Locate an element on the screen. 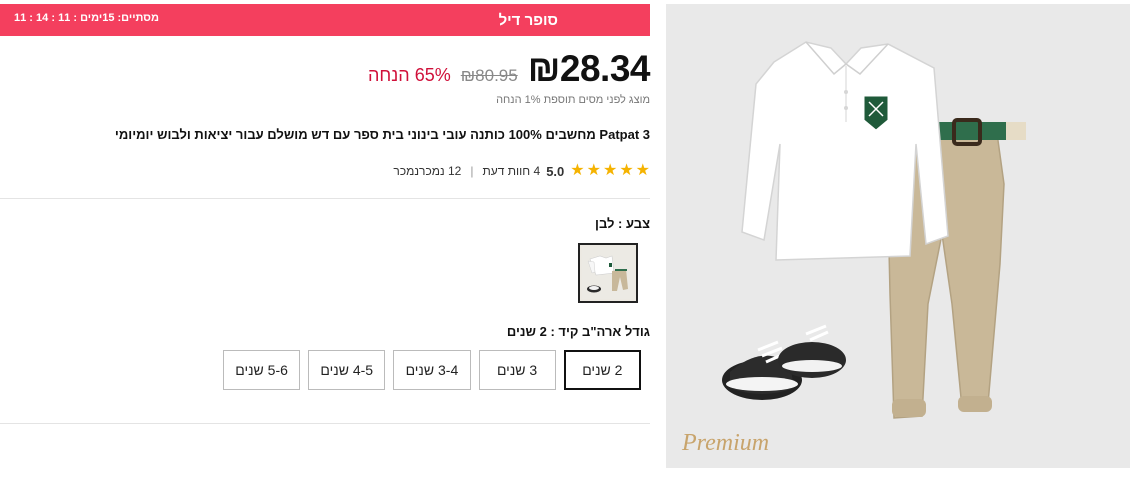 The width and height of the screenshot is (1132, 496). deal-title: סופר דיל is located at coordinates (528, 20).